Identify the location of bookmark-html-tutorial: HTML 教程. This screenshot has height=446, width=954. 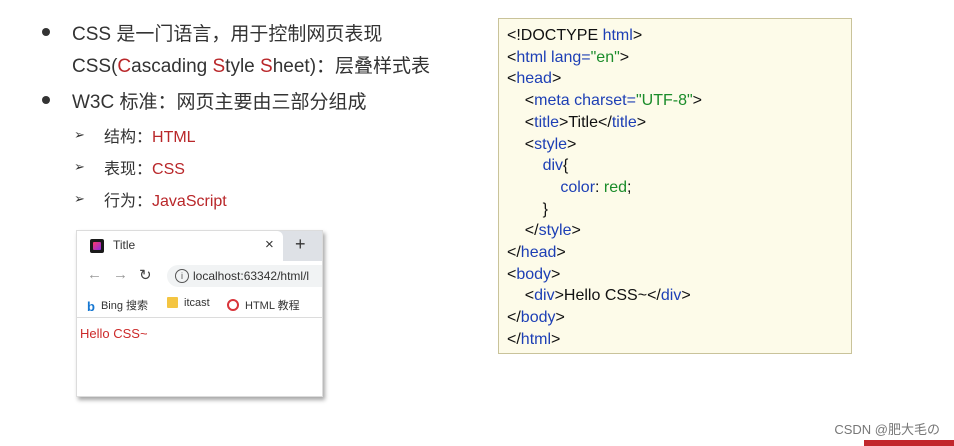
(263, 305).